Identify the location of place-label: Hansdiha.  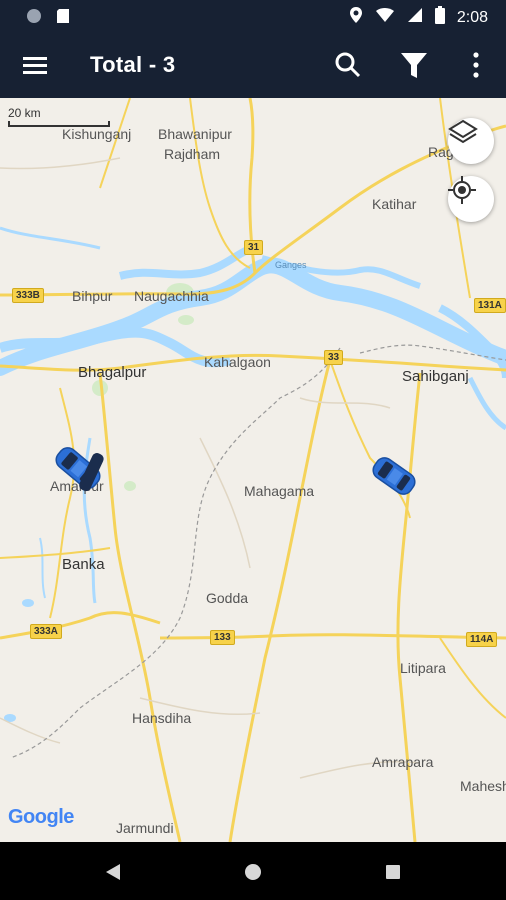
(162, 718).